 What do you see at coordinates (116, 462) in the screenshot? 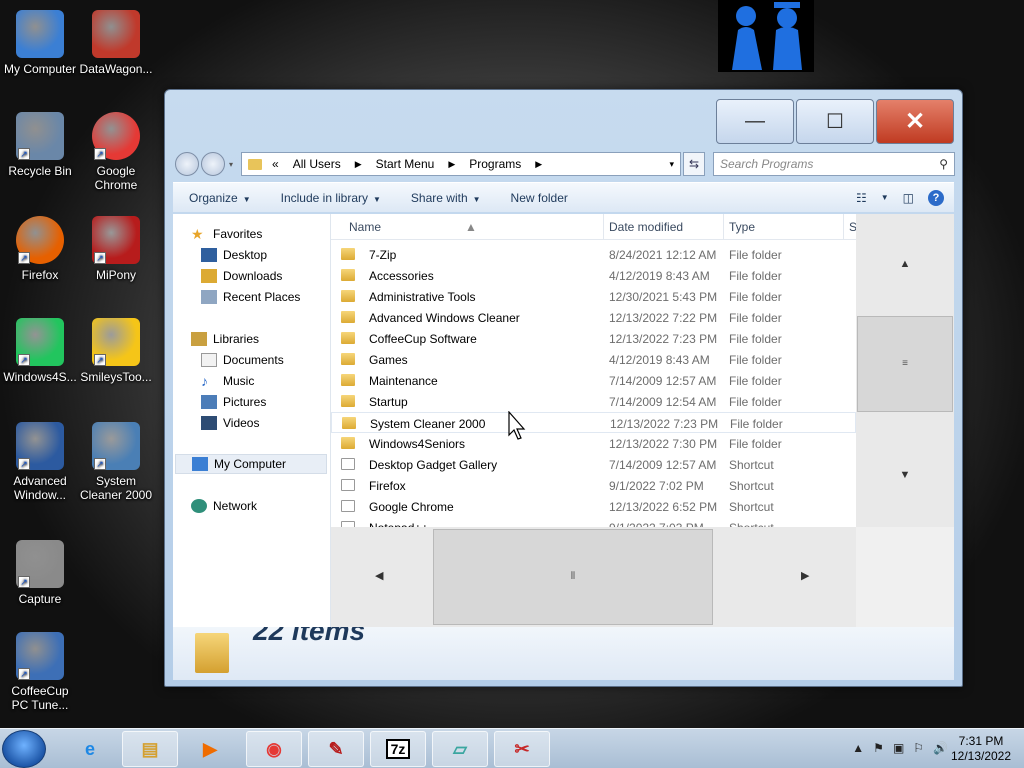
I see `desktop-icon-magnifier: ↗ System Cleaner 2000` at bounding box center [116, 462].